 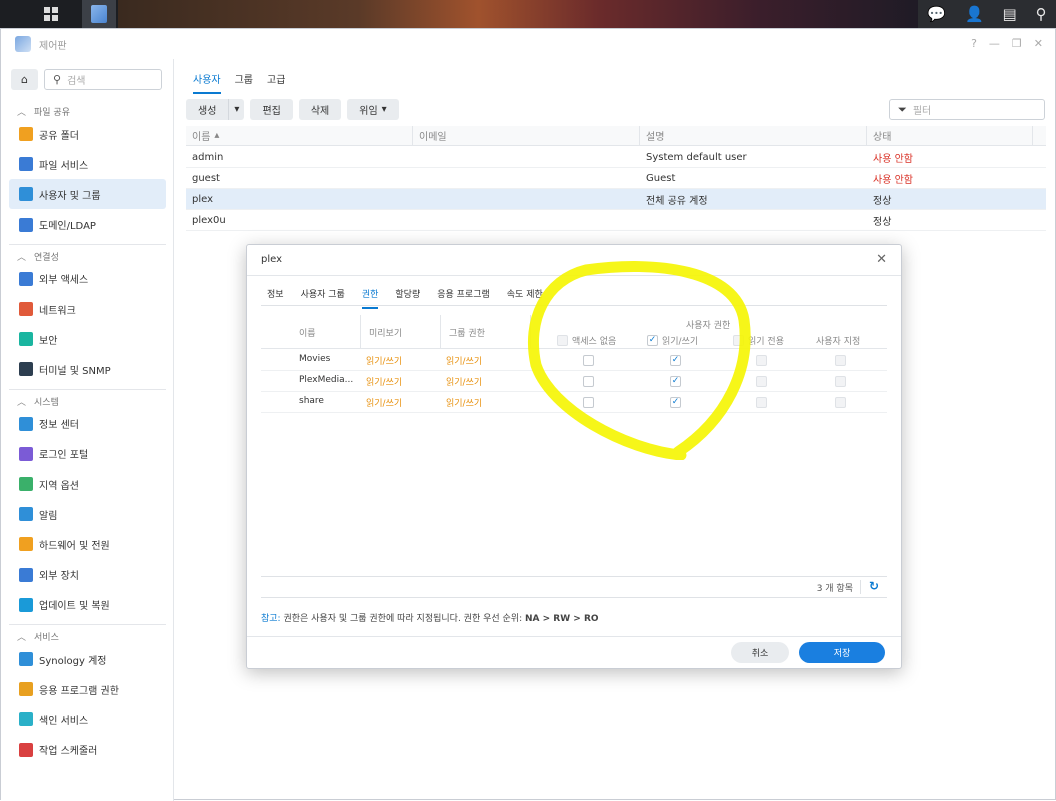 What do you see at coordinates (315, 359) in the screenshot?
I see `share-name: Movies` at bounding box center [315, 359].